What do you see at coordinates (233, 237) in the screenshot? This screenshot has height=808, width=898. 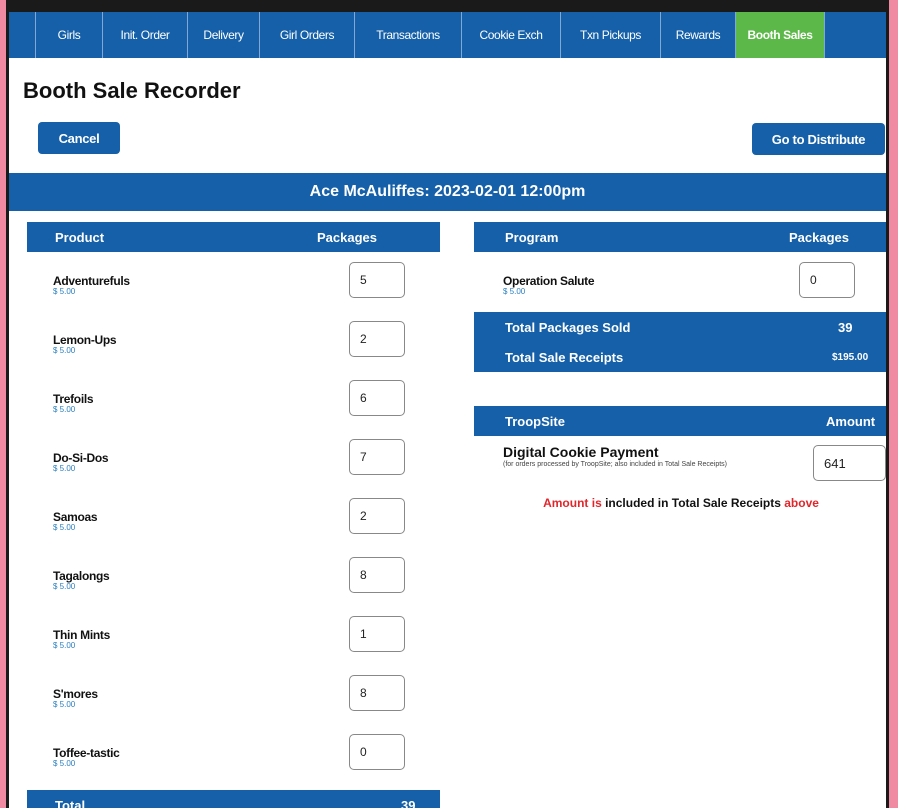 I see `product-table-header: Product Packages` at bounding box center [233, 237].